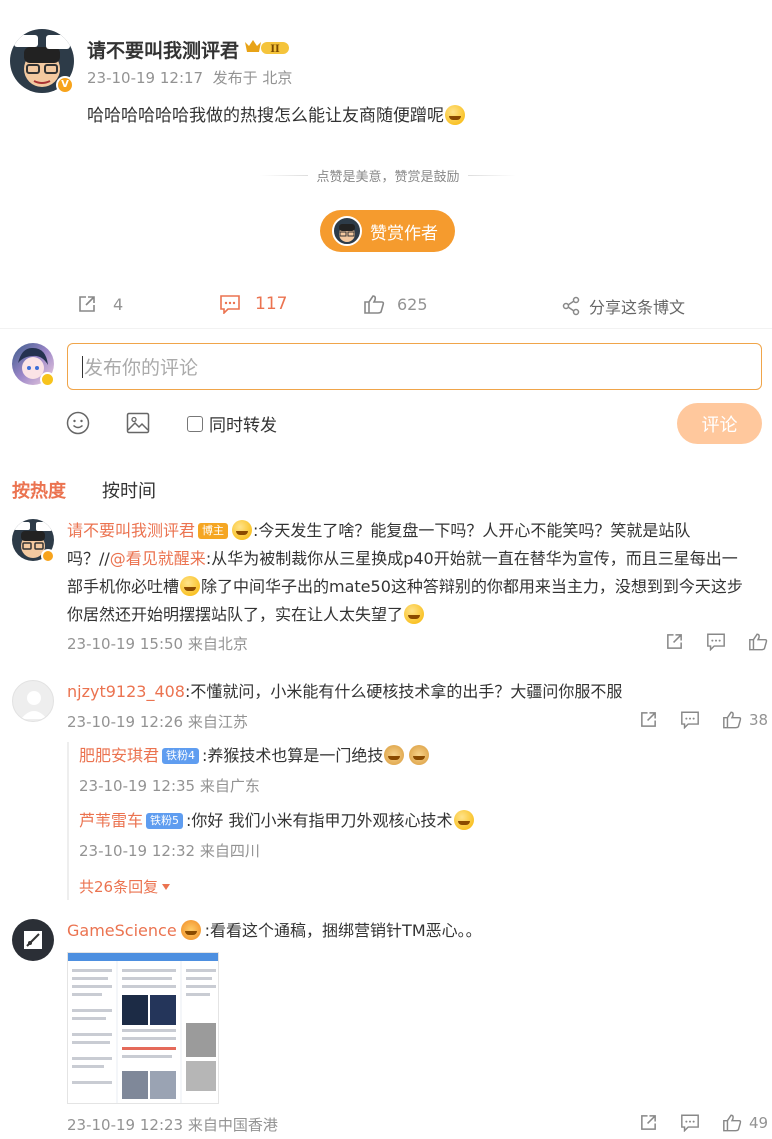 The image size is (772, 1139). What do you see at coordinates (131, 530) in the screenshot?
I see `comment-username: 请不要叫我测评君` at bounding box center [131, 530].